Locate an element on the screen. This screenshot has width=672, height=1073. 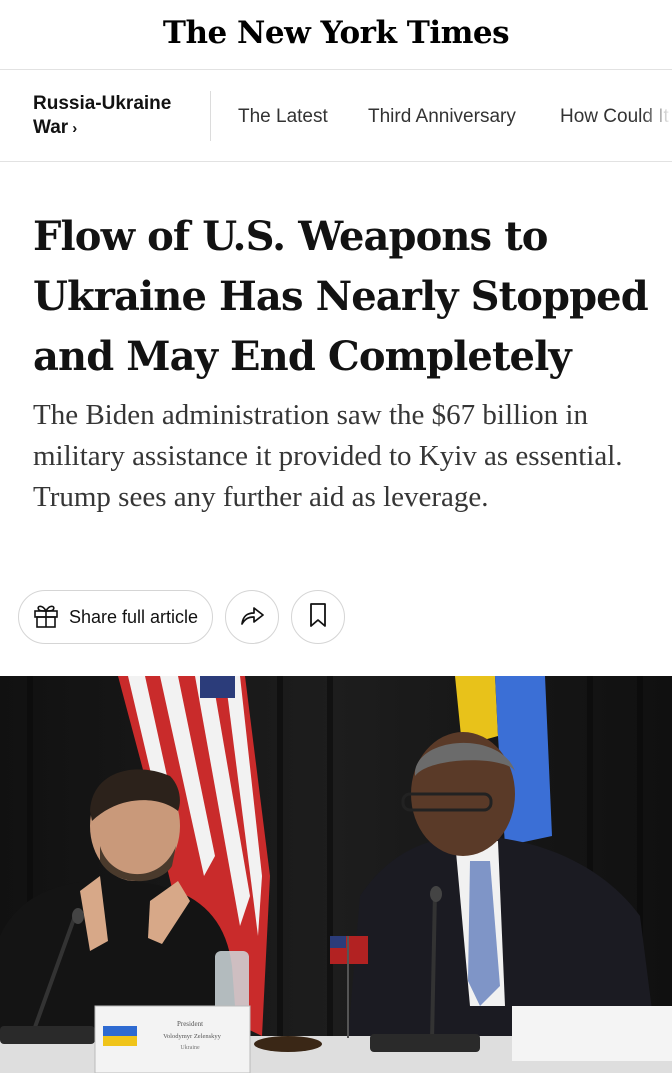
nav-overflow-fade is located at coordinates (657, 111).